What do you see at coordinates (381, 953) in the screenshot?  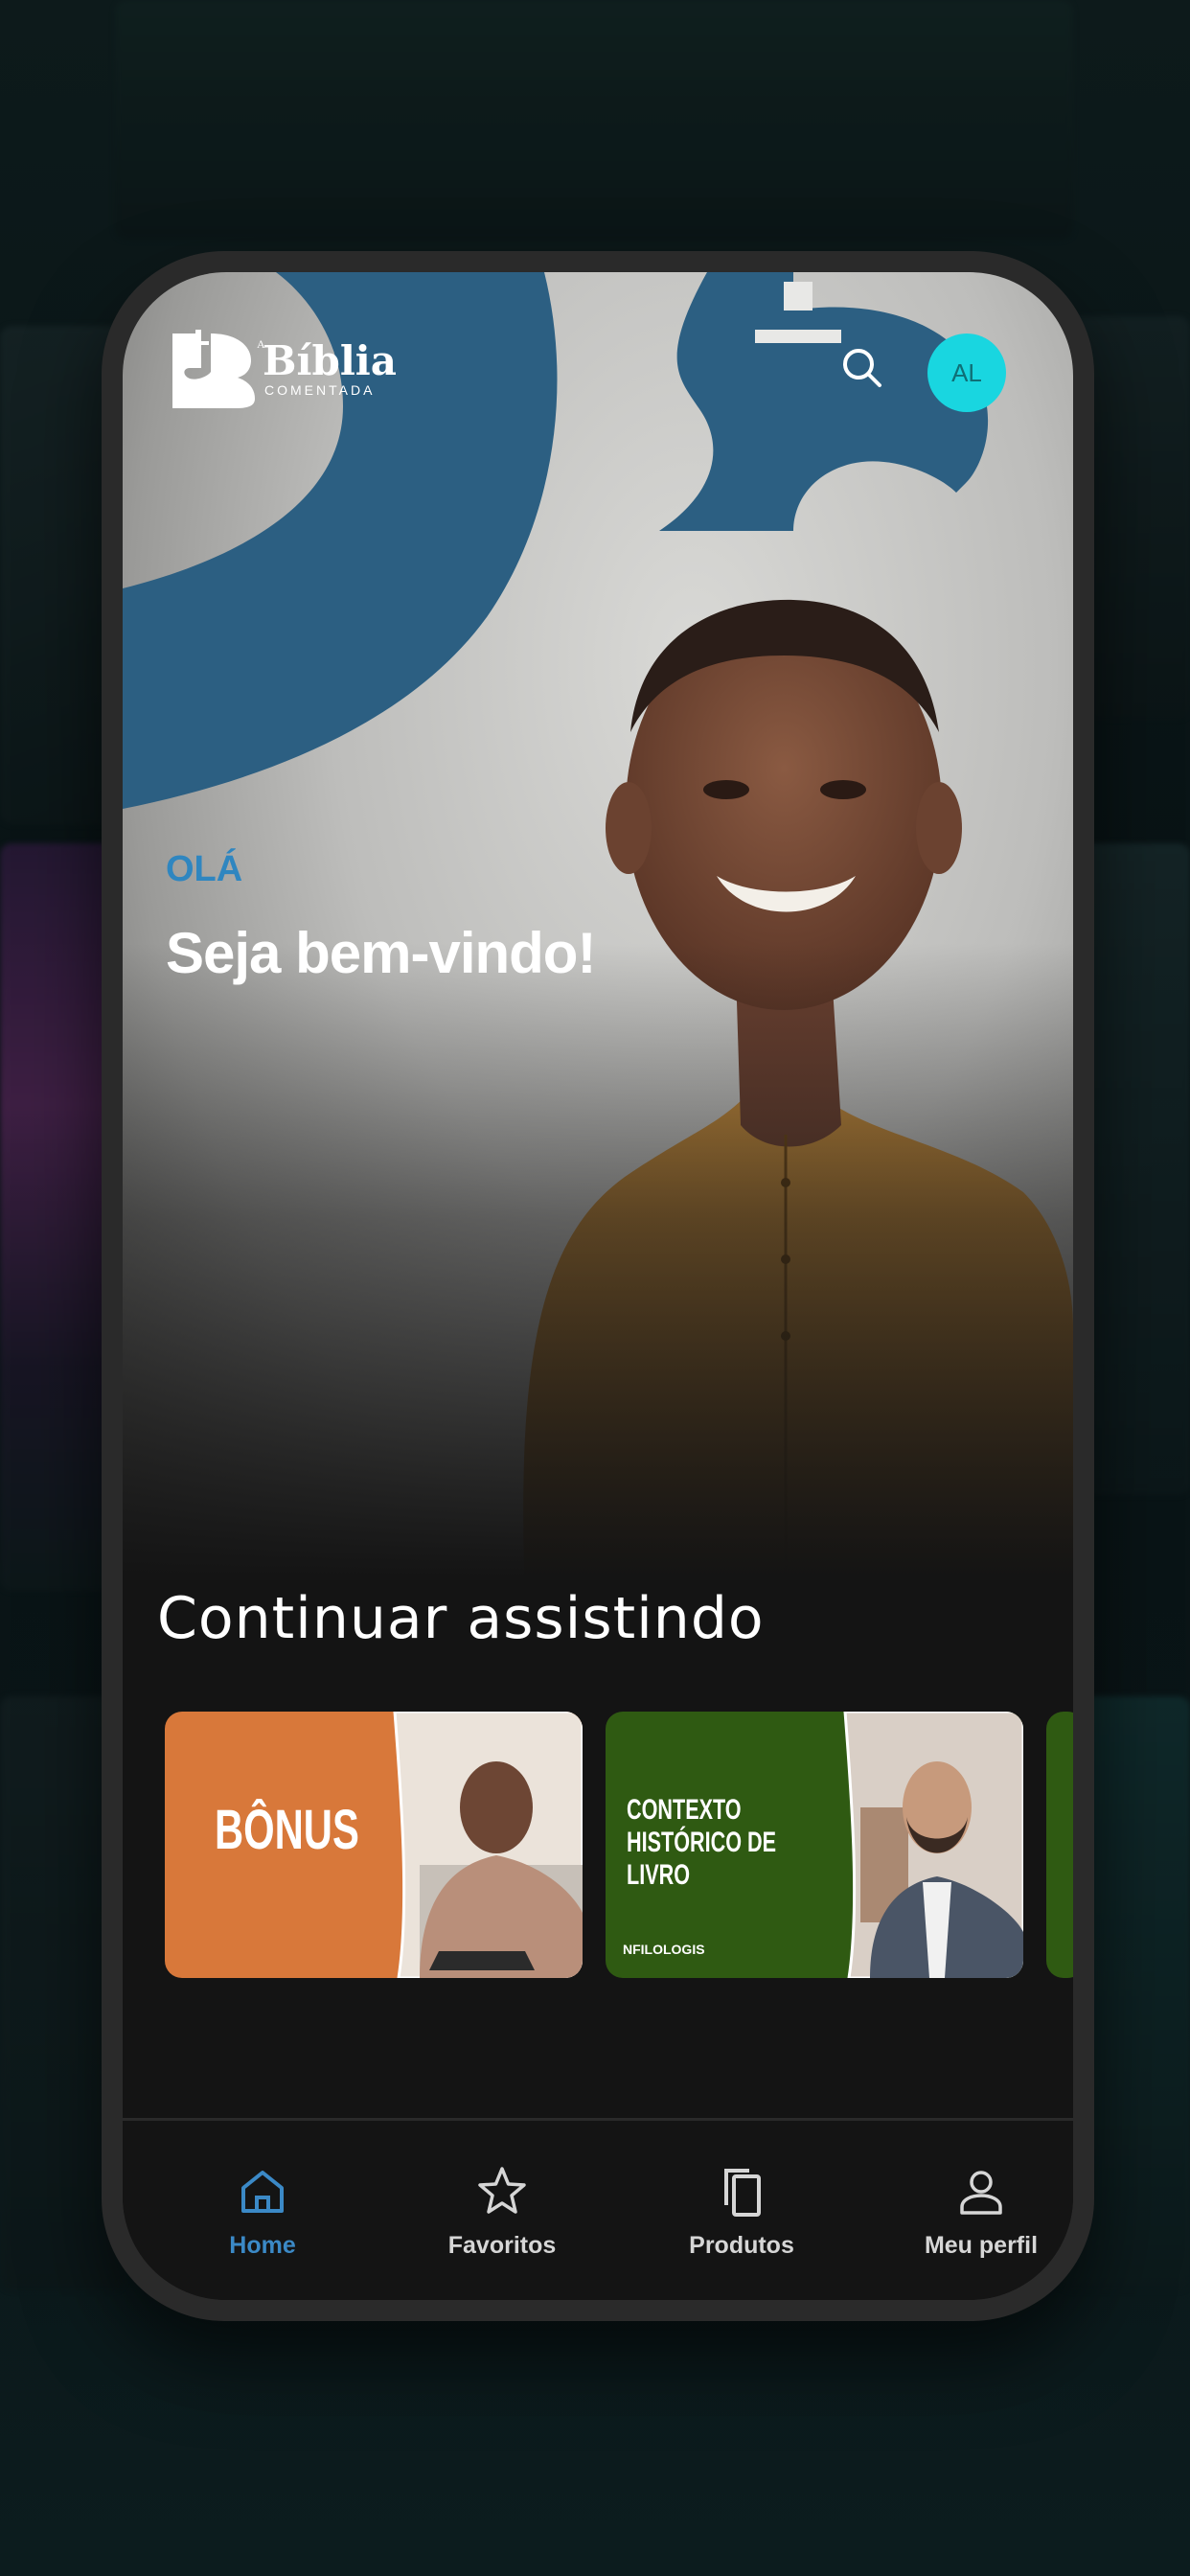 I see `welcome-heading: Seja bem-vindo!` at bounding box center [381, 953].